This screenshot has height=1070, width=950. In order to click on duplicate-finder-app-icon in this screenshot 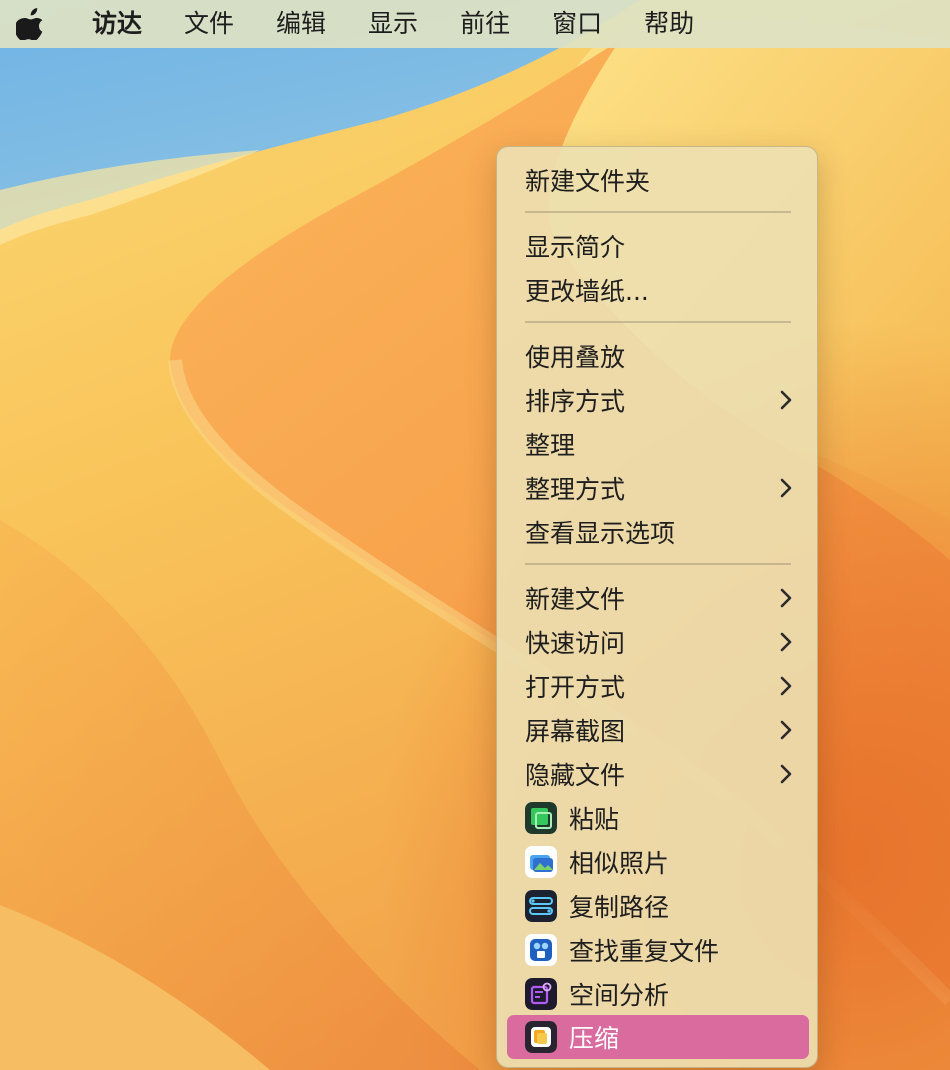, I will do `click(541, 950)`.